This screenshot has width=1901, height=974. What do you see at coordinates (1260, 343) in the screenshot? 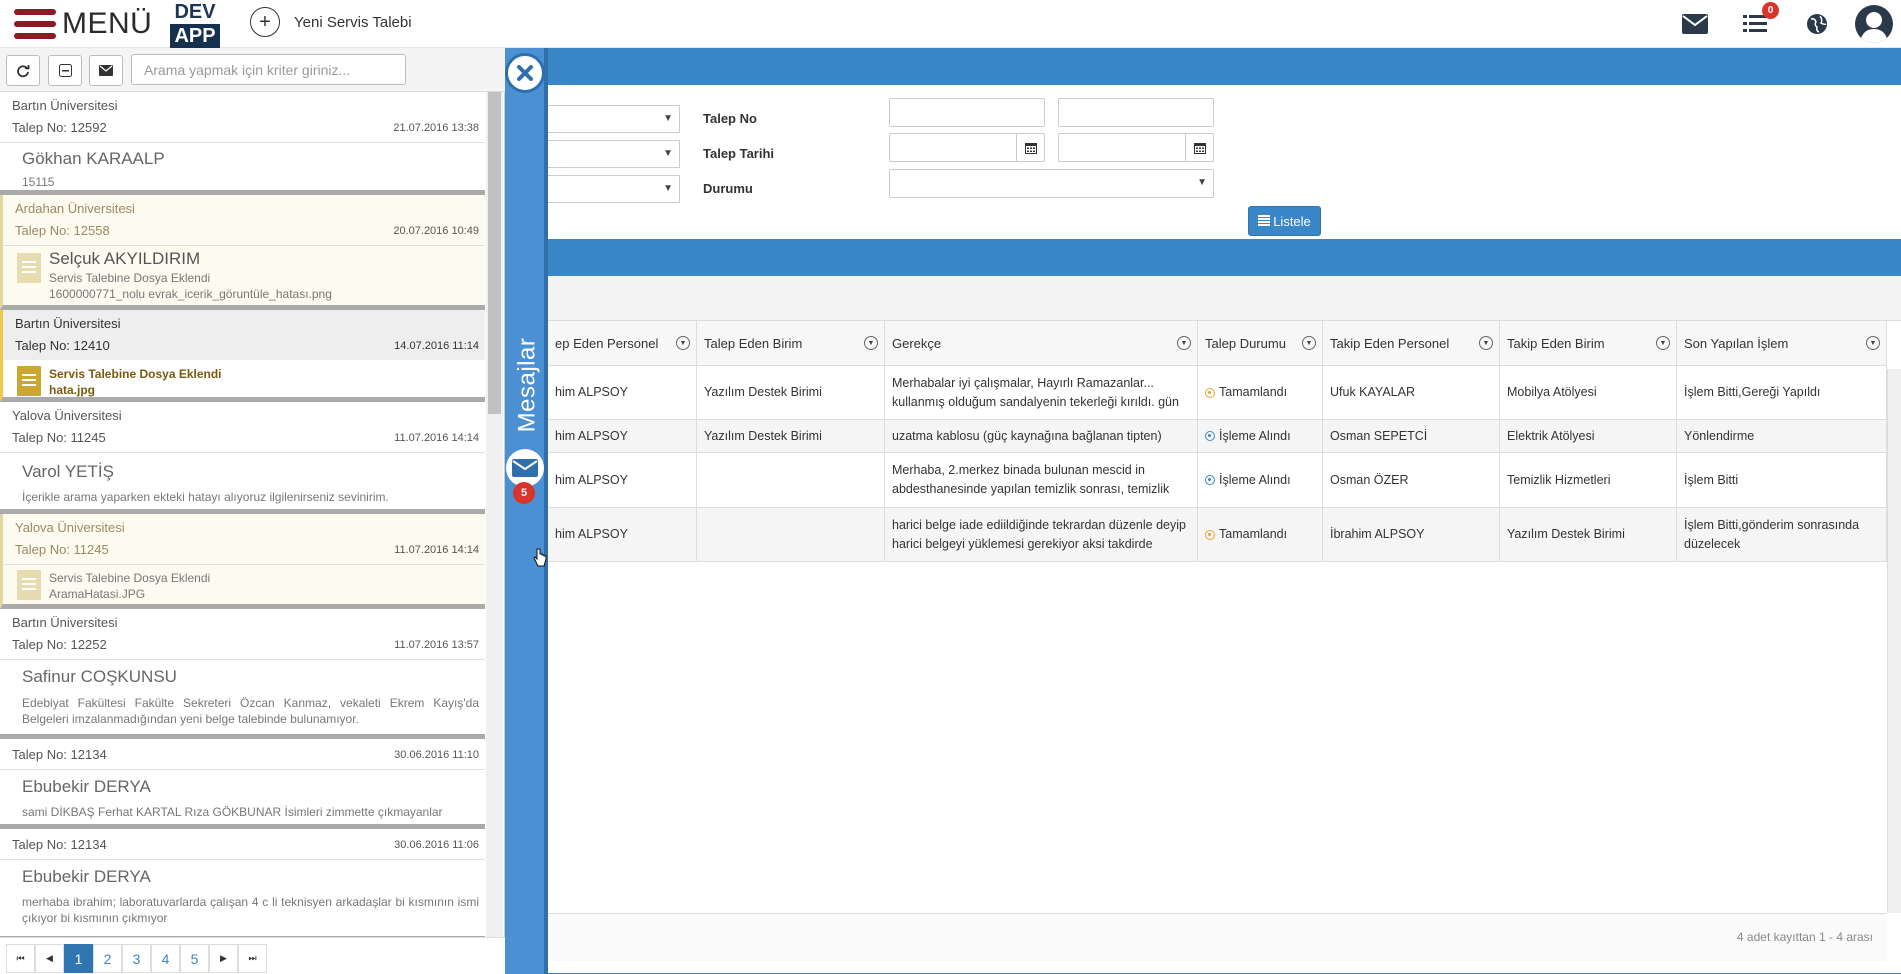
I see `column-header: Talep Durumu ▼` at bounding box center [1260, 343].